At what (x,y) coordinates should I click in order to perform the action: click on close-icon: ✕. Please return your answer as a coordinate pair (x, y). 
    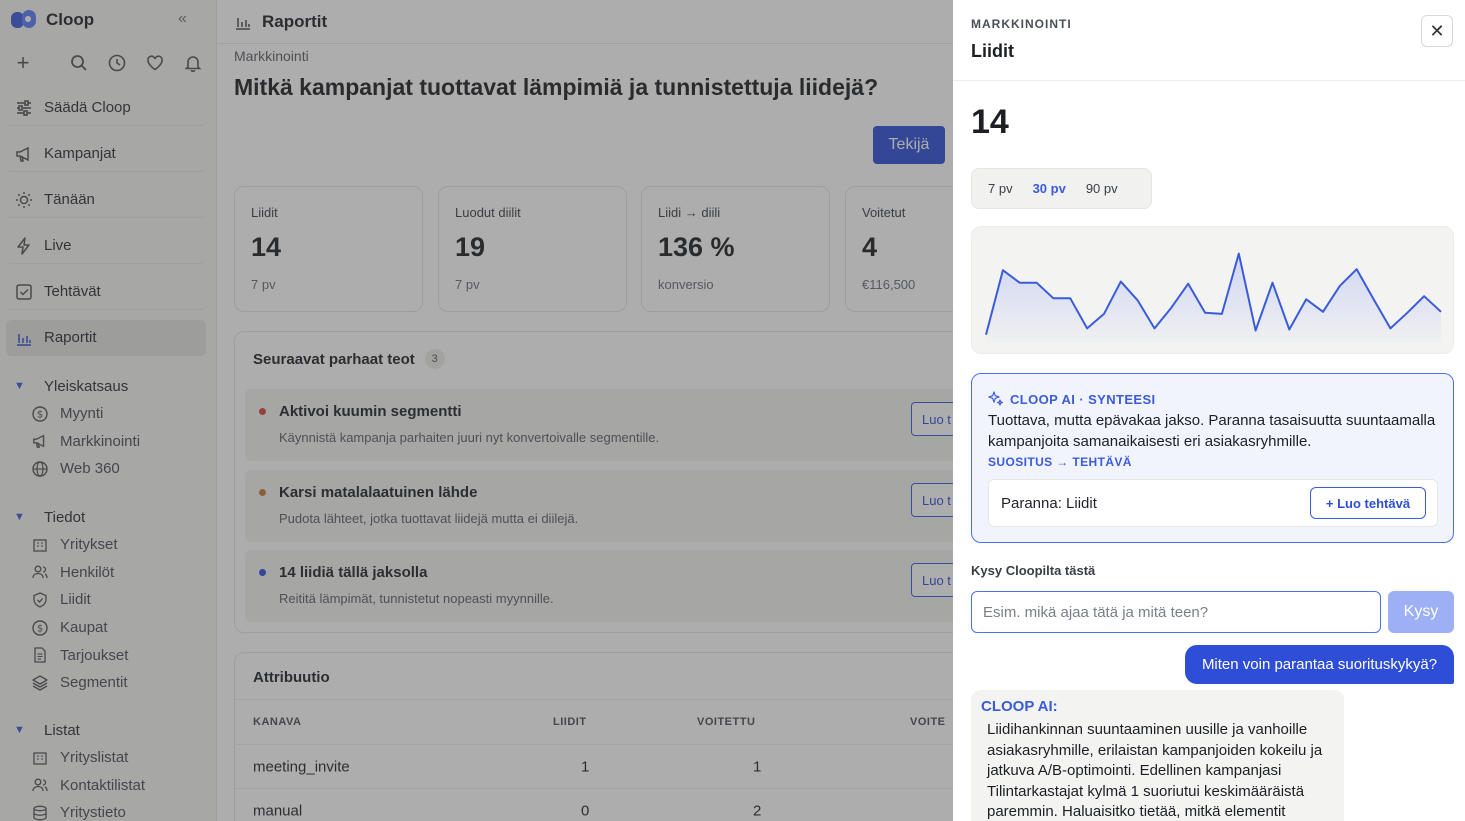
    Looking at the image, I should click on (1437, 31).